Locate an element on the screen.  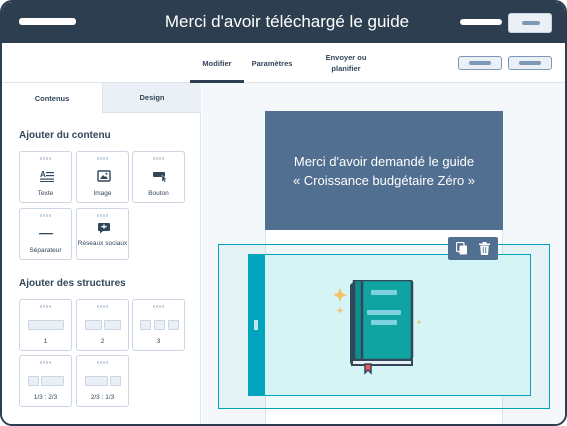
tile-label: 1/3 : 2/3 is located at coordinates (45, 397).